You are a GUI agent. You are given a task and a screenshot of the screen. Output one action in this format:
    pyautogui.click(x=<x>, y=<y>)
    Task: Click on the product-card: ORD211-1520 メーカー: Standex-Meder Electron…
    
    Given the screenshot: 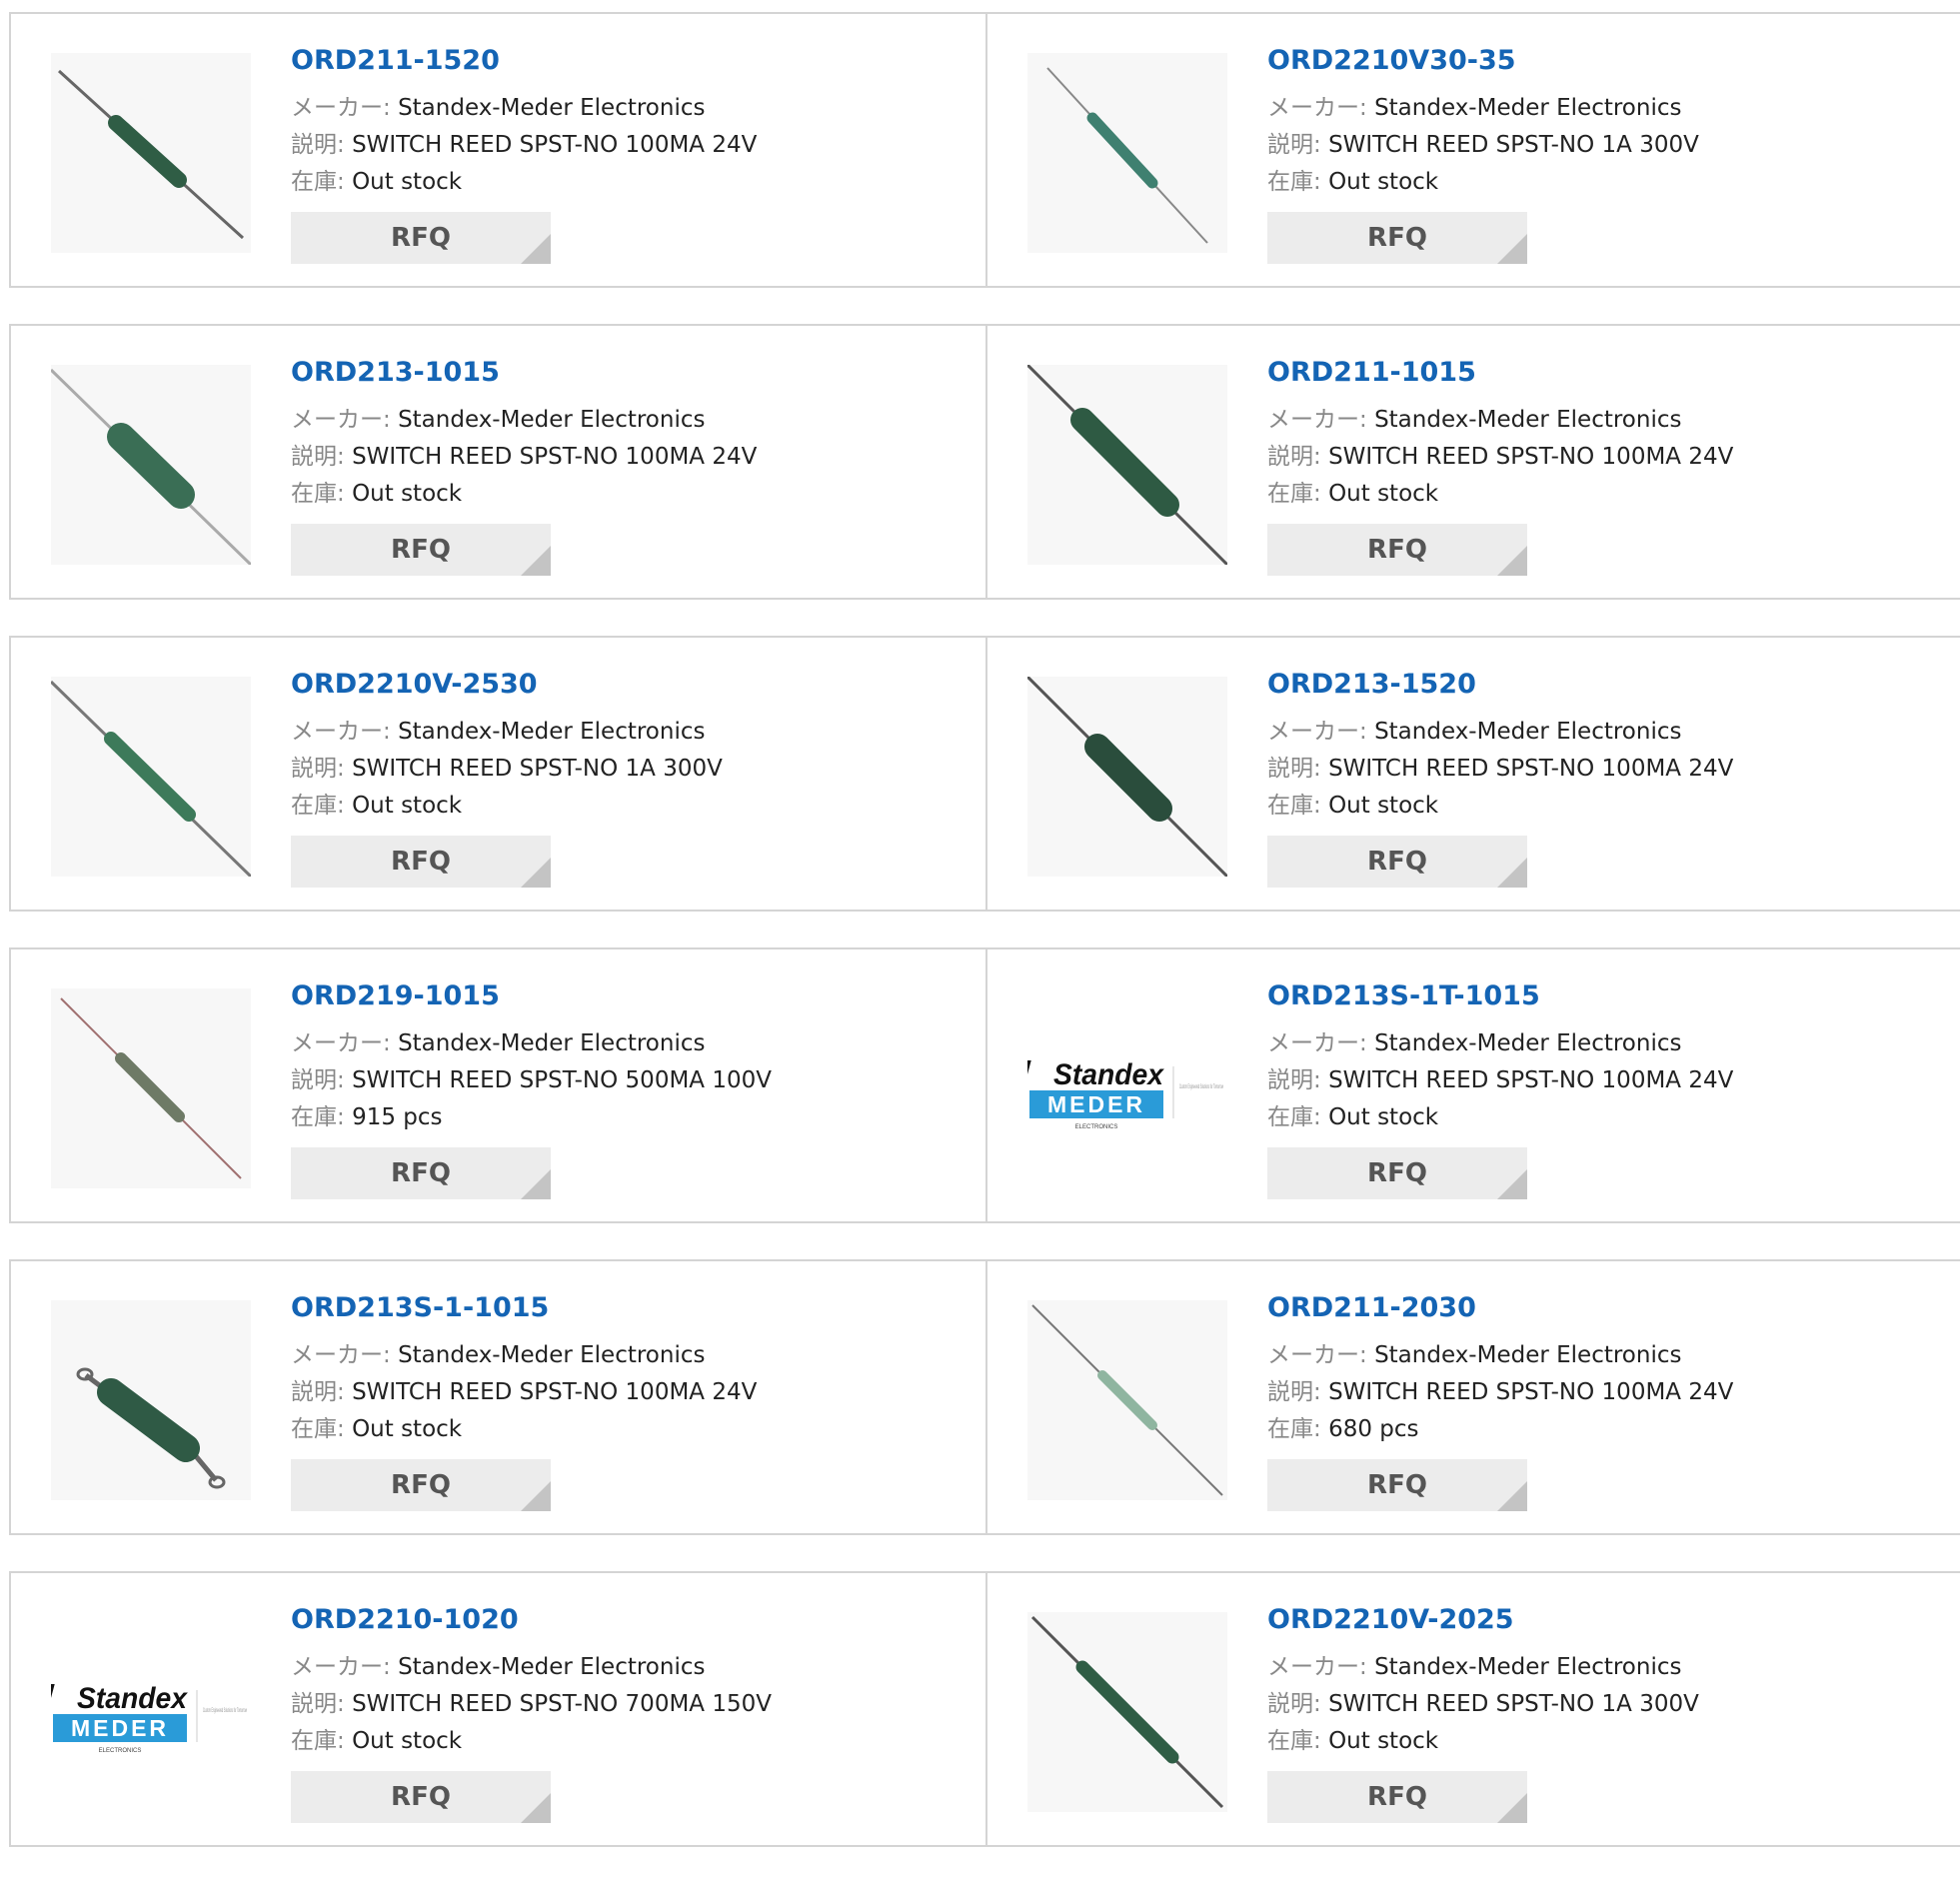 What is the action you would take?
    pyautogui.click(x=498, y=150)
    